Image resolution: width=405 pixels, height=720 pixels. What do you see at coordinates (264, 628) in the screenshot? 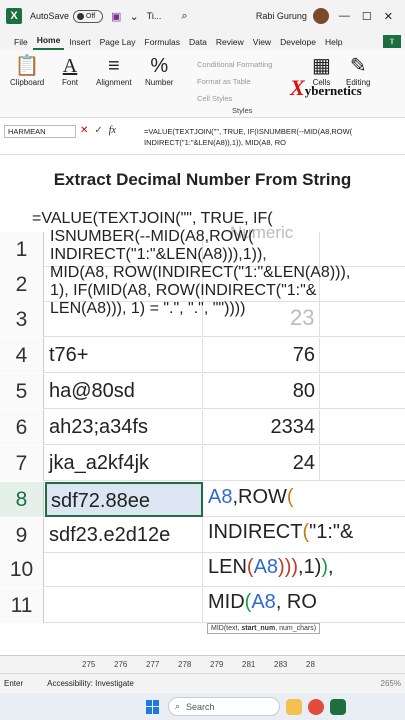
I see `function-tooltip: MID(text, start_num, num_chars)` at bounding box center [264, 628].